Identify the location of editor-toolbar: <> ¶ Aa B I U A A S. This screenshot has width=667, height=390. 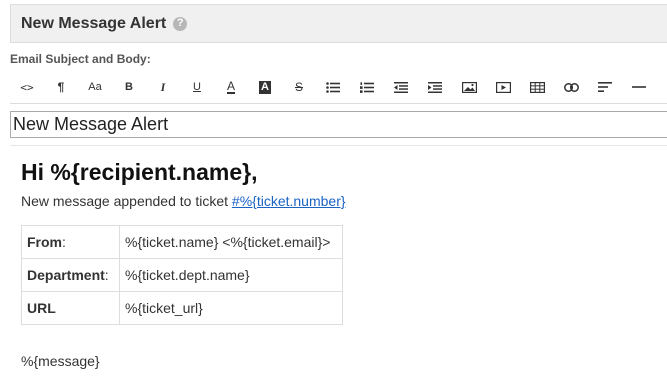
(338, 87).